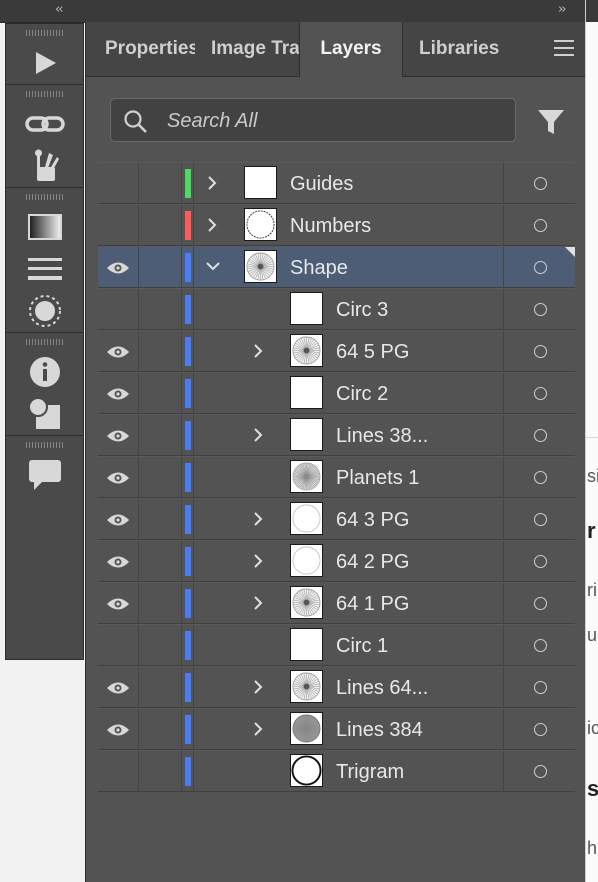 The width and height of the screenshot is (598, 882). Describe the element at coordinates (332, 121) in the screenshot. I see `search-input` at that location.